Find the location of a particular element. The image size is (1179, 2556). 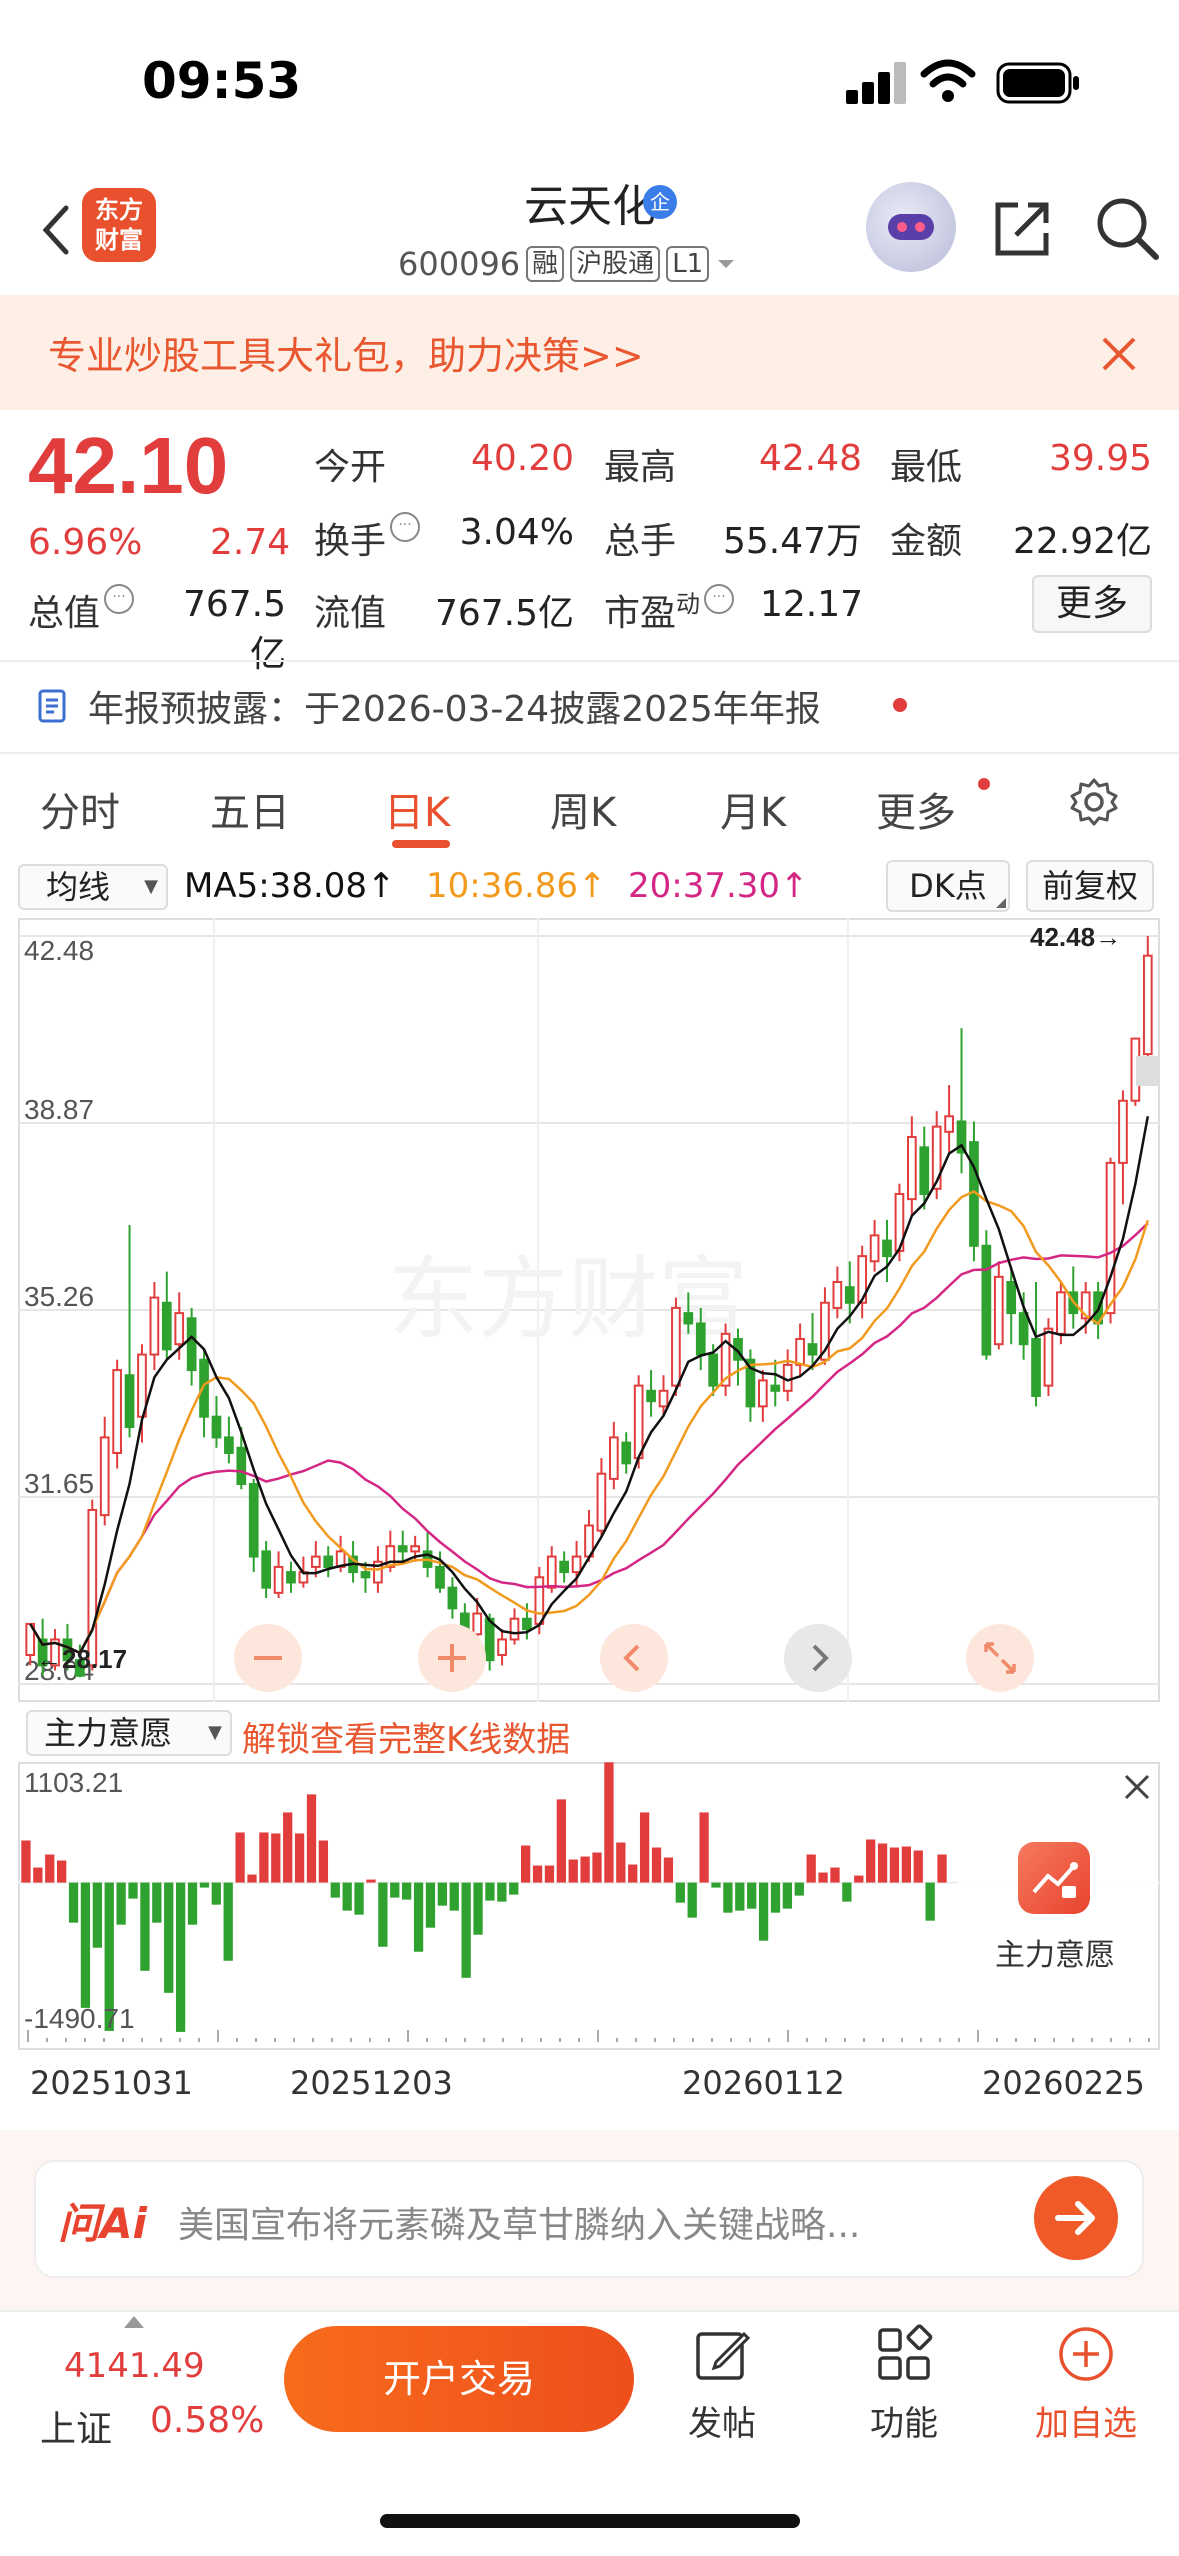

promo-text: 专业炒股工具大礼包，助力决策>> is located at coordinates (346, 352).